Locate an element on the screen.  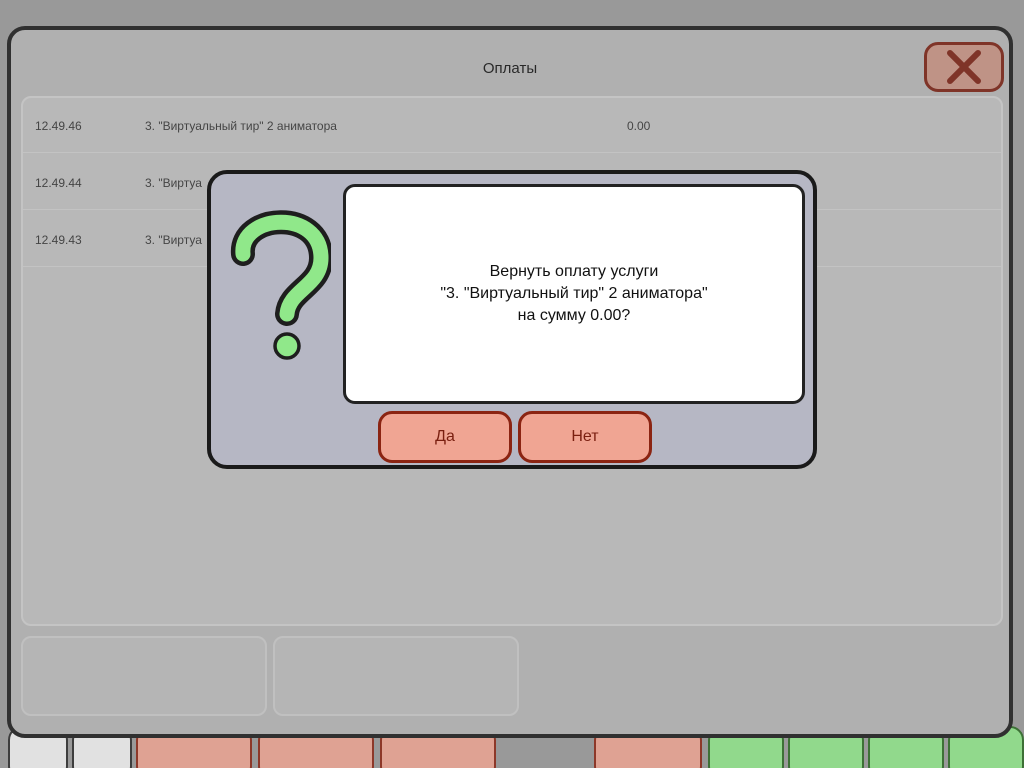
no-button: Нет is located at coordinates (585, 437).